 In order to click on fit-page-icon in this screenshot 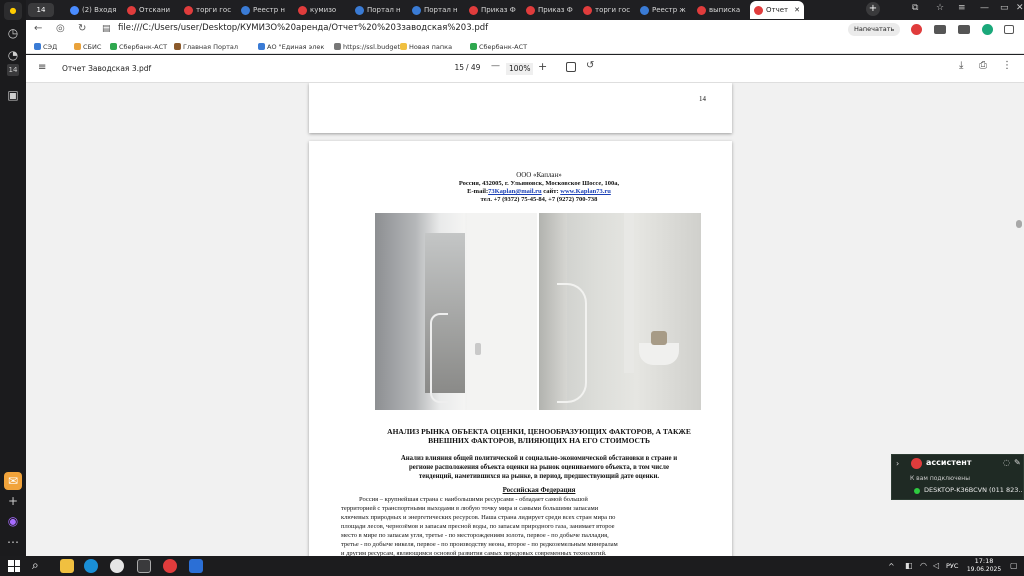, I will do `click(571, 67)`.